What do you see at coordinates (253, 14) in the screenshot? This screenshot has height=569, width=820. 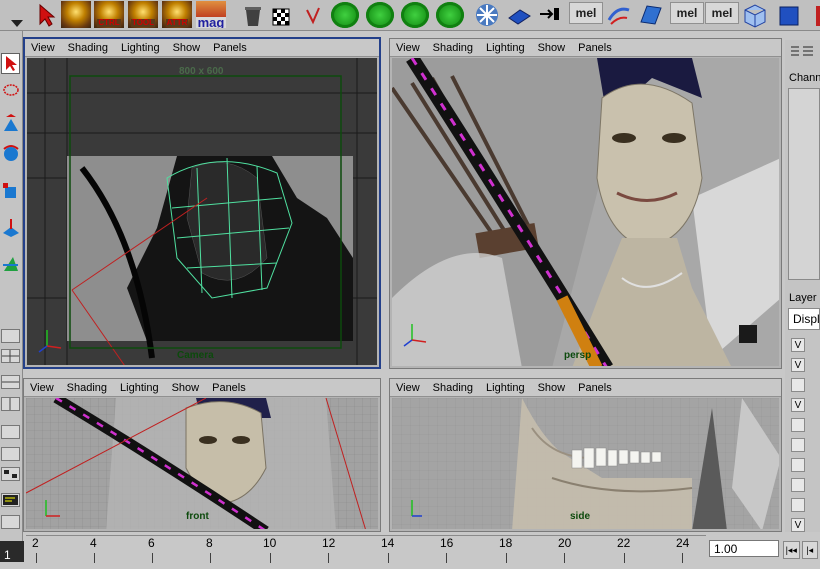 I see `trash-icon` at bounding box center [253, 14].